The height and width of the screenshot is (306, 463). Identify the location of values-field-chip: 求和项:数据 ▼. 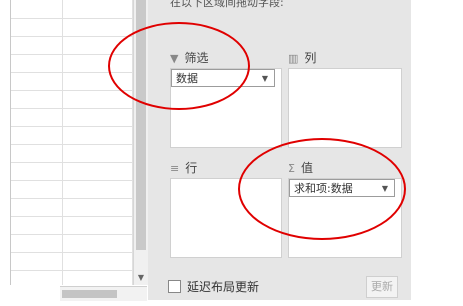
(342, 188).